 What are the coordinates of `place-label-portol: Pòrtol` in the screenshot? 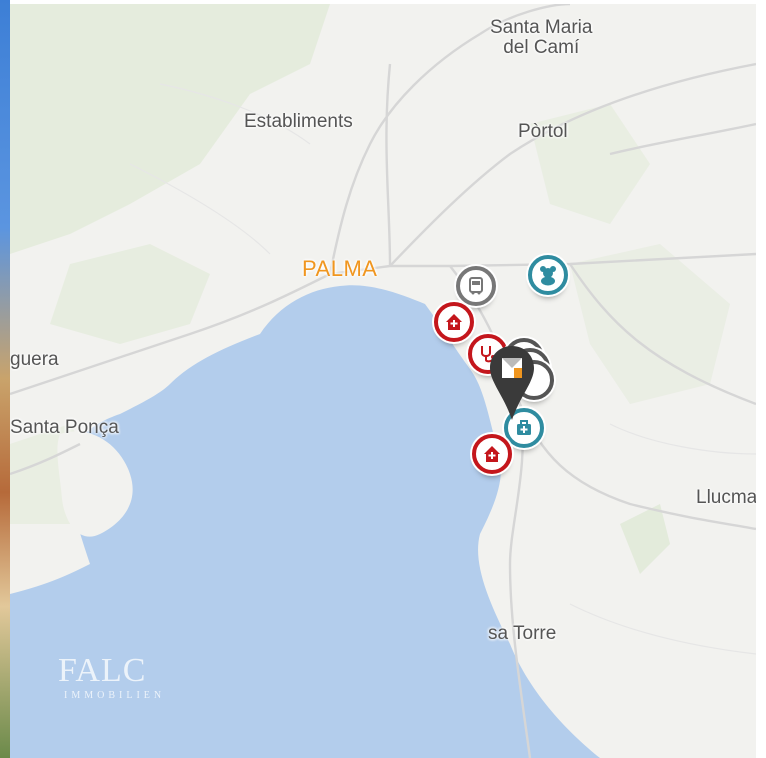 It's located at (543, 131).